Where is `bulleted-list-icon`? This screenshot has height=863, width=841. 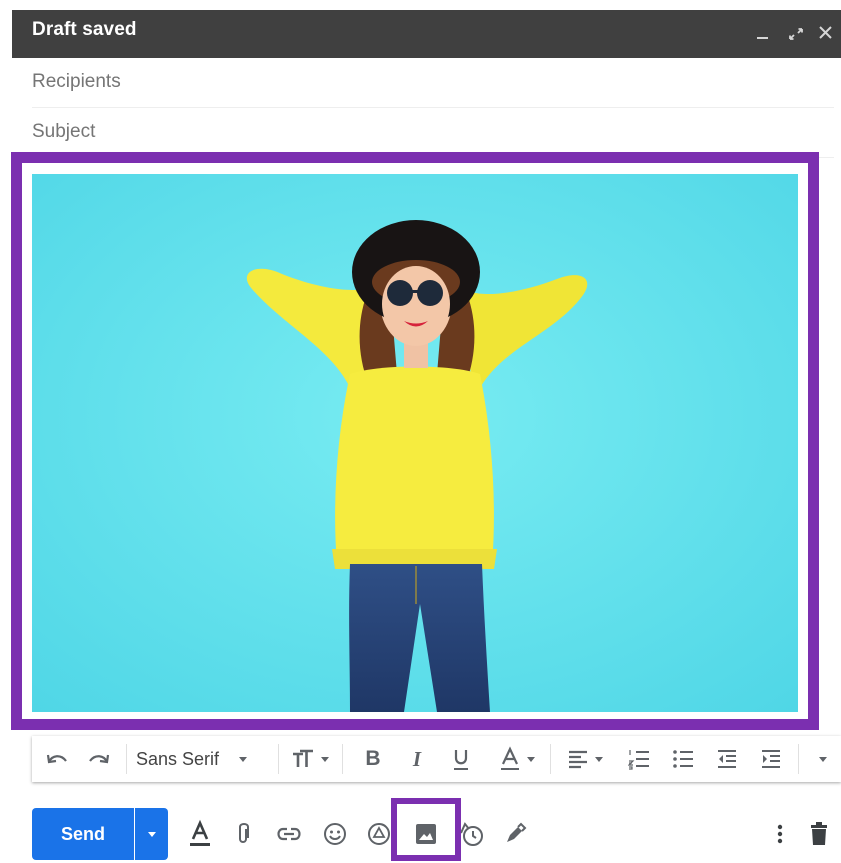 bulleted-list-icon is located at coordinates (683, 759).